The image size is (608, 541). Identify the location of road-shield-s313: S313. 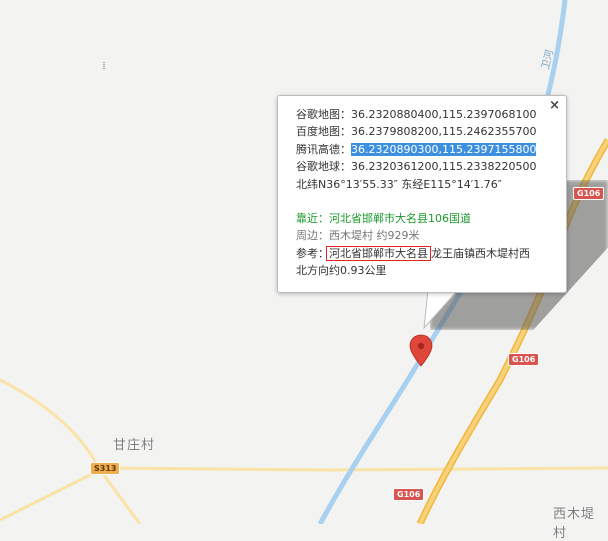
(105, 468).